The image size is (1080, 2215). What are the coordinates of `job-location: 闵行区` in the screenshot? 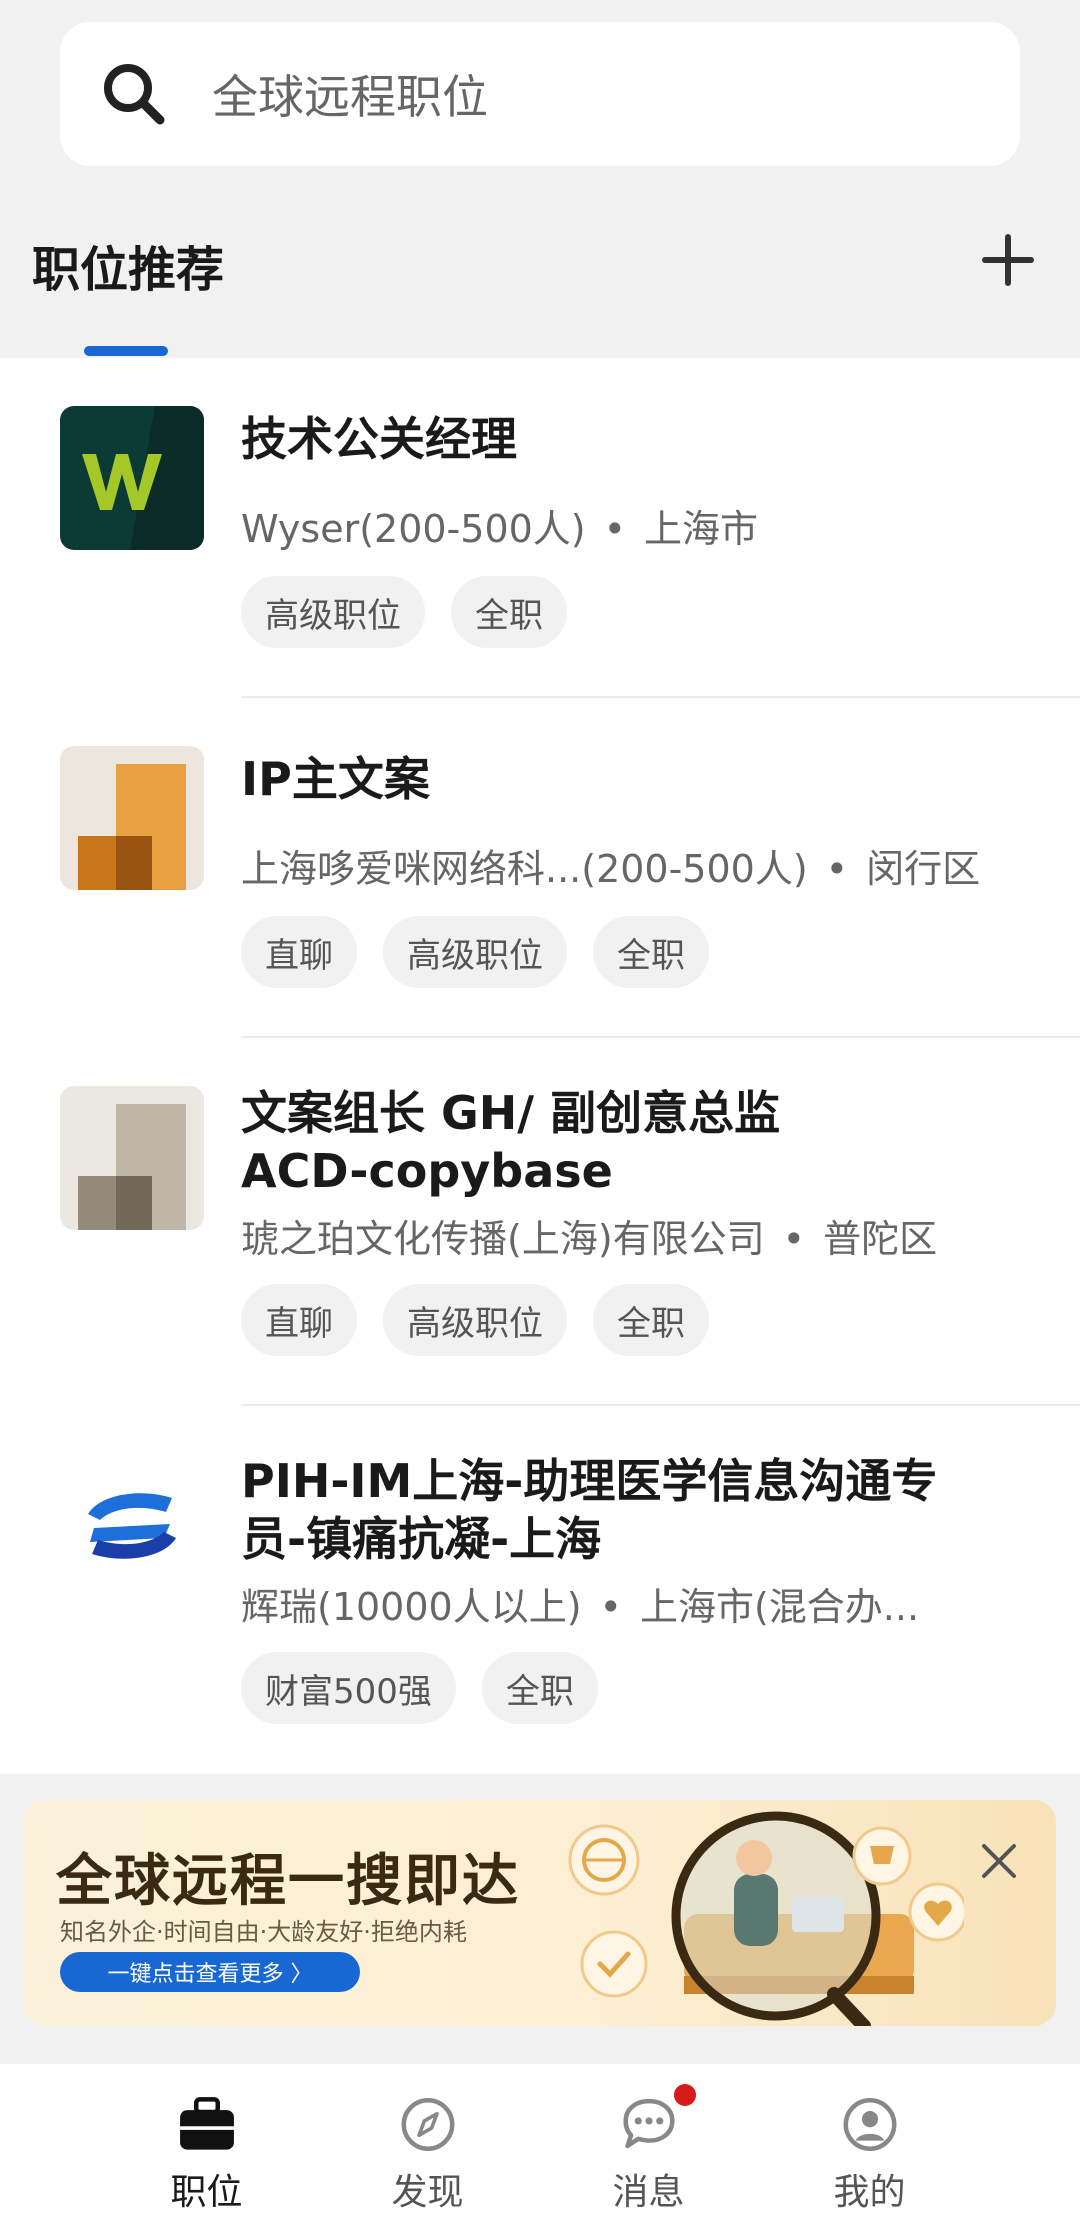 It's located at (923, 869).